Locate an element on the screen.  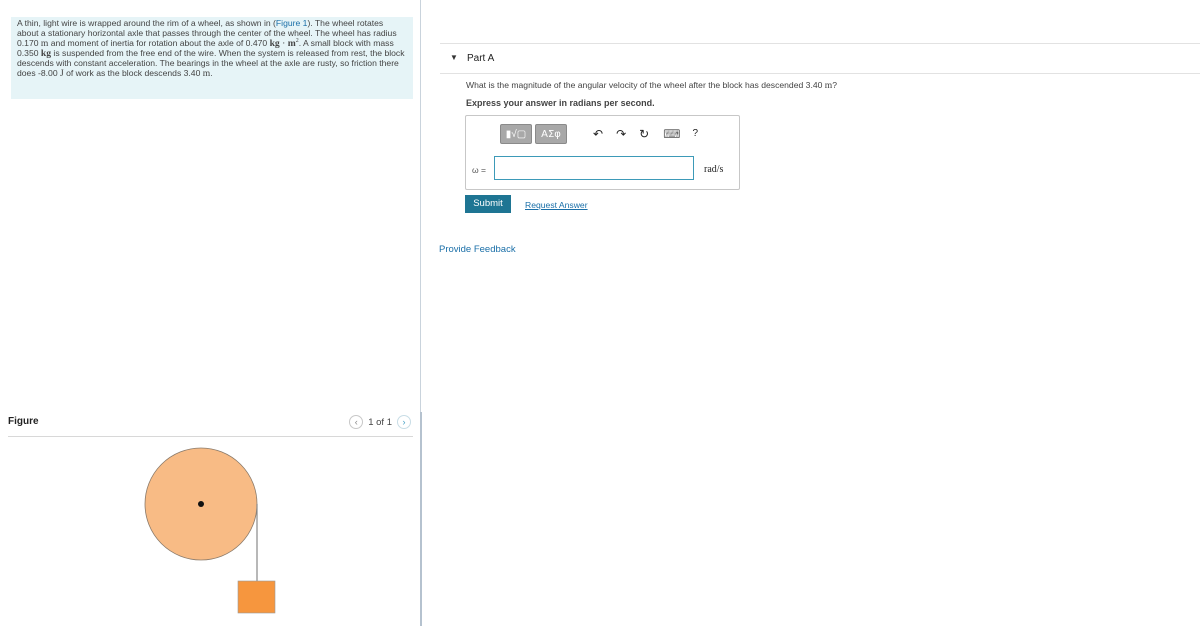
undo-icon: ↶ is located at coordinates (598, 134).